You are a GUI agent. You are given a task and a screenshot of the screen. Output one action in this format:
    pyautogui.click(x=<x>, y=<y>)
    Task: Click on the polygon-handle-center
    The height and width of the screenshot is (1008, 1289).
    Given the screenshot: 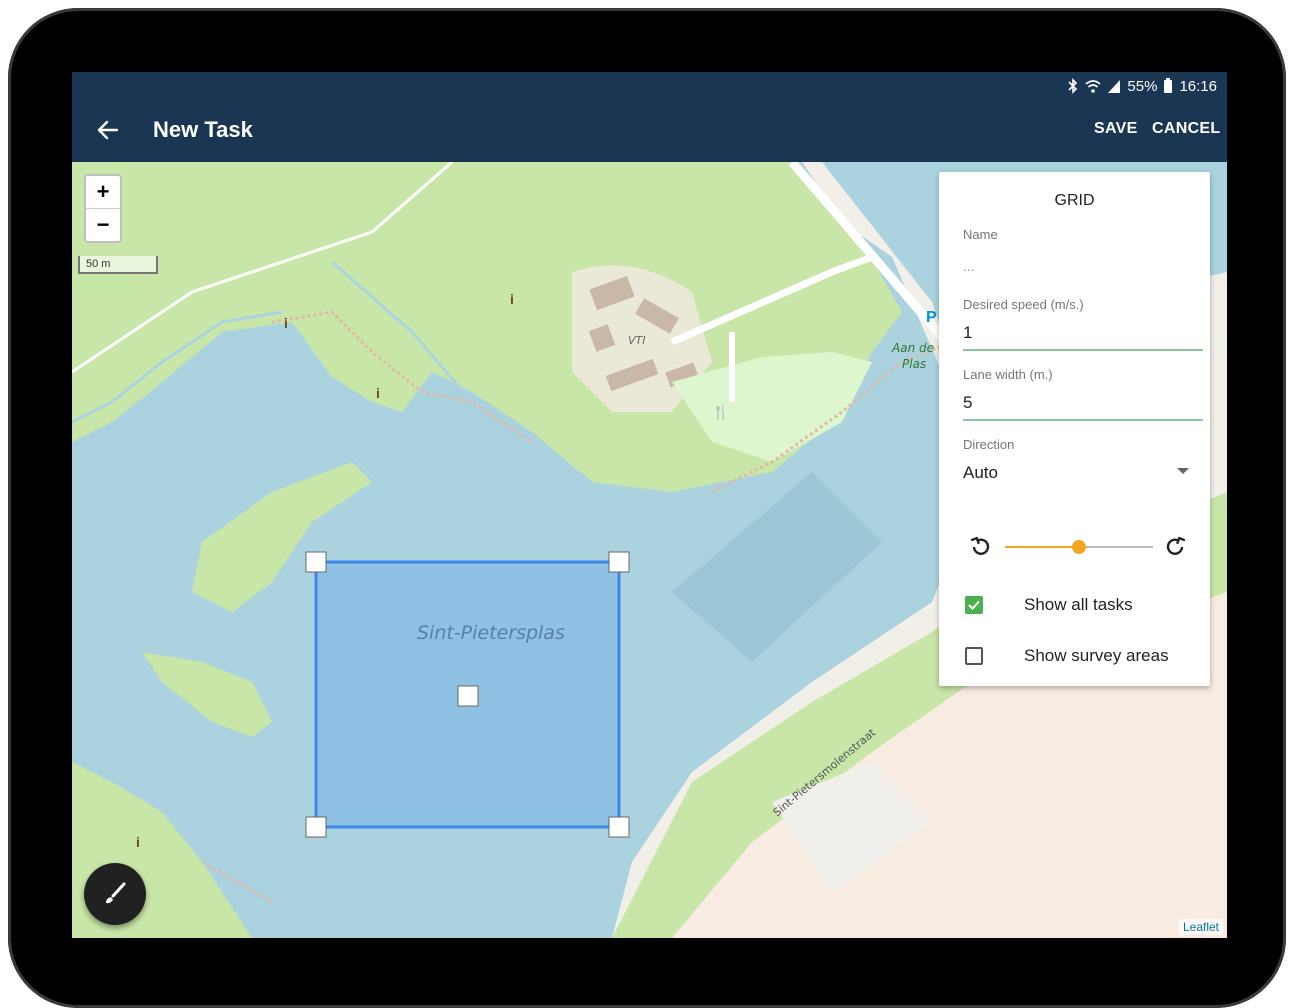 What is the action you would take?
    pyautogui.click(x=468, y=696)
    